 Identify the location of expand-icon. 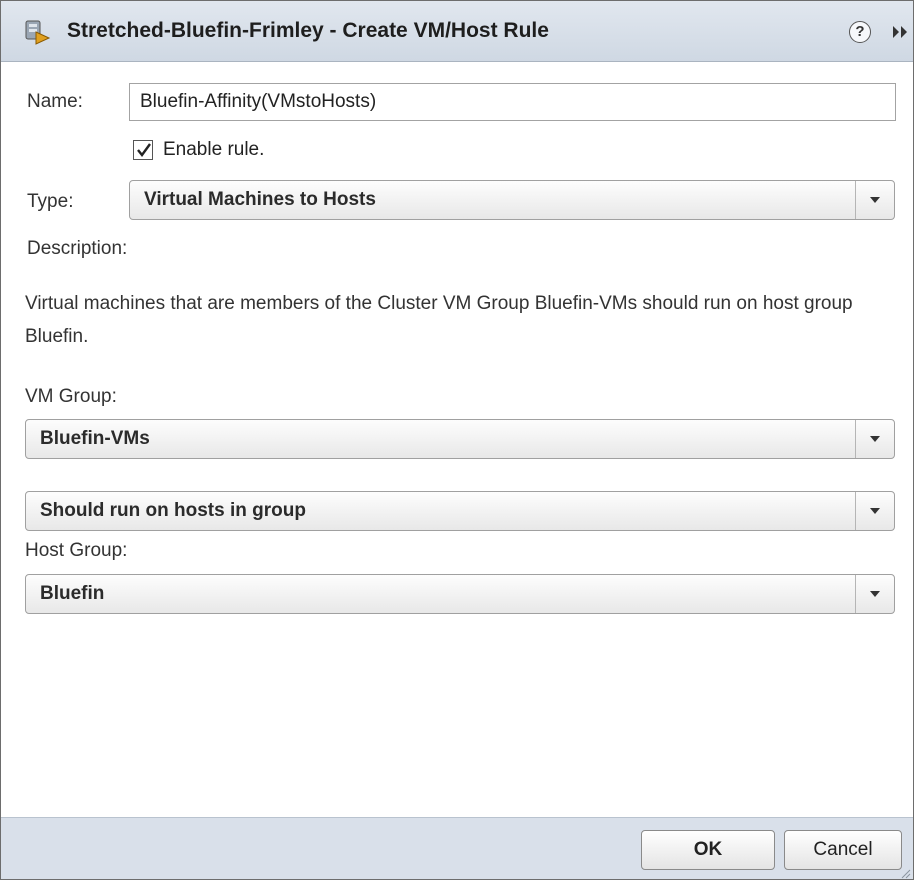
(900, 32).